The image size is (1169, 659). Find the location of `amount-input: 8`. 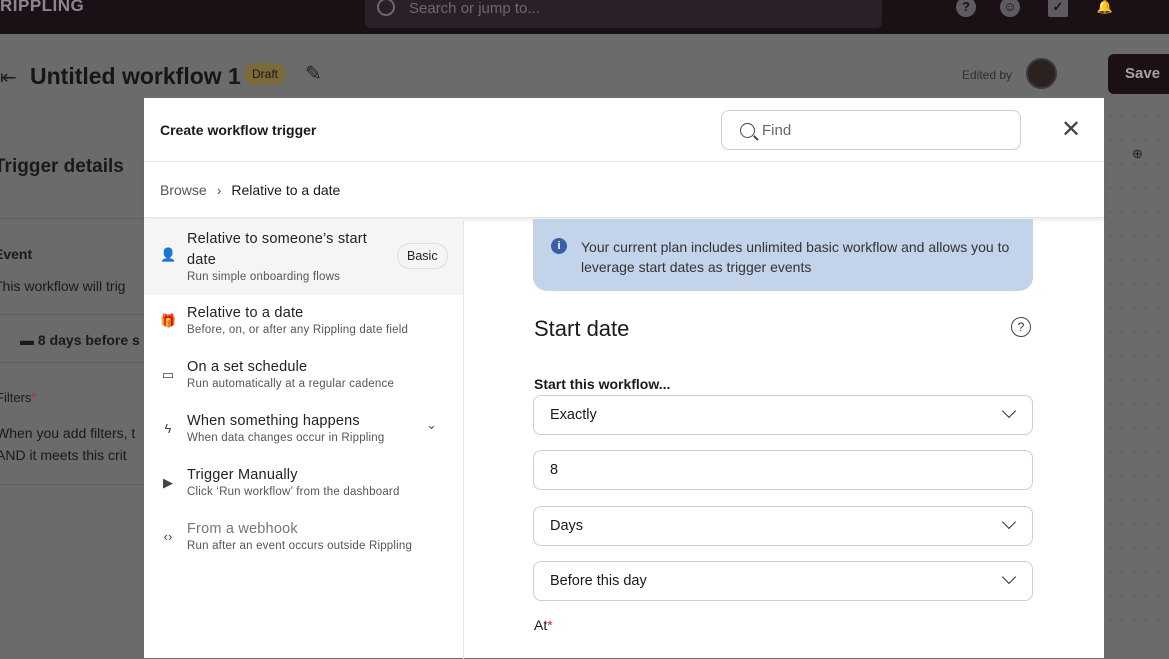

amount-input: 8 is located at coordinates (783, 470).